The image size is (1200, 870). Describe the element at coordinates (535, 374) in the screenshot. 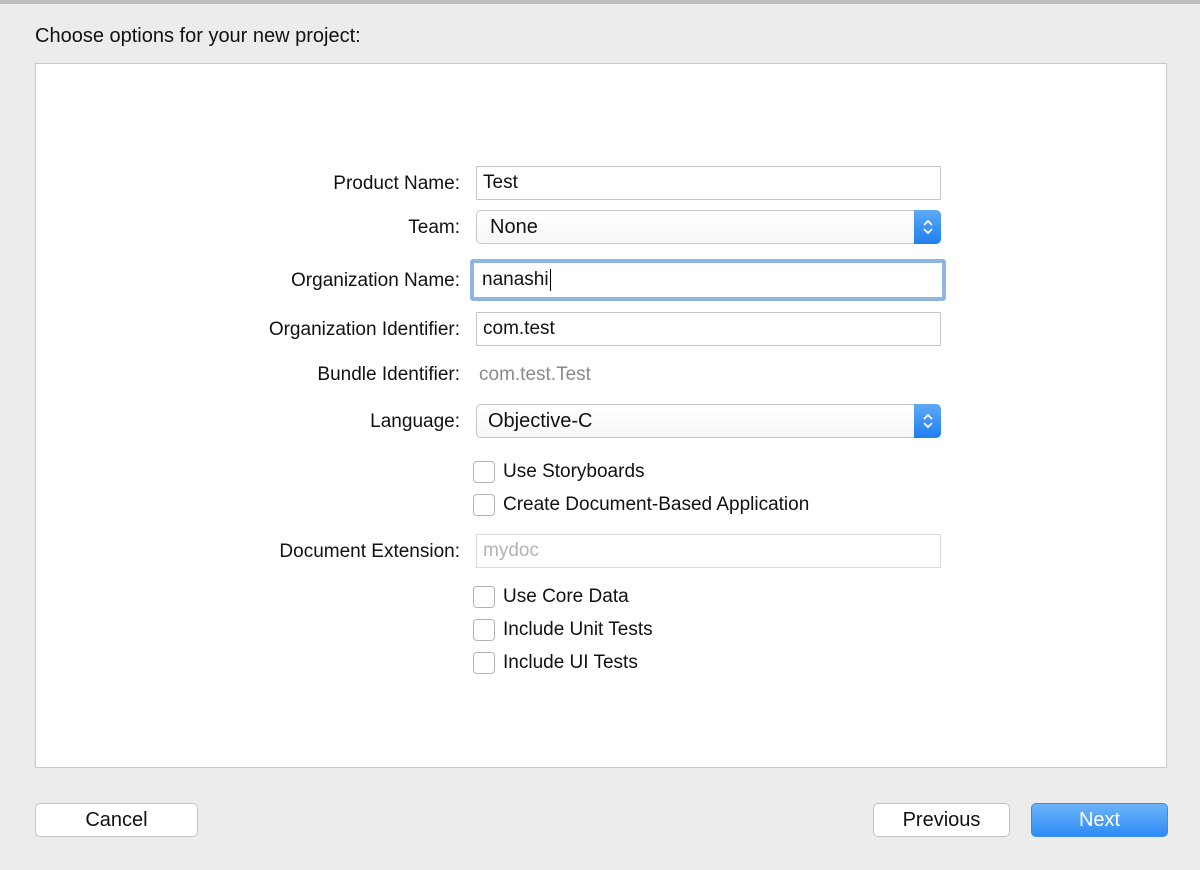

I see `bundle-identifier-value: com.test.Test` at that location.